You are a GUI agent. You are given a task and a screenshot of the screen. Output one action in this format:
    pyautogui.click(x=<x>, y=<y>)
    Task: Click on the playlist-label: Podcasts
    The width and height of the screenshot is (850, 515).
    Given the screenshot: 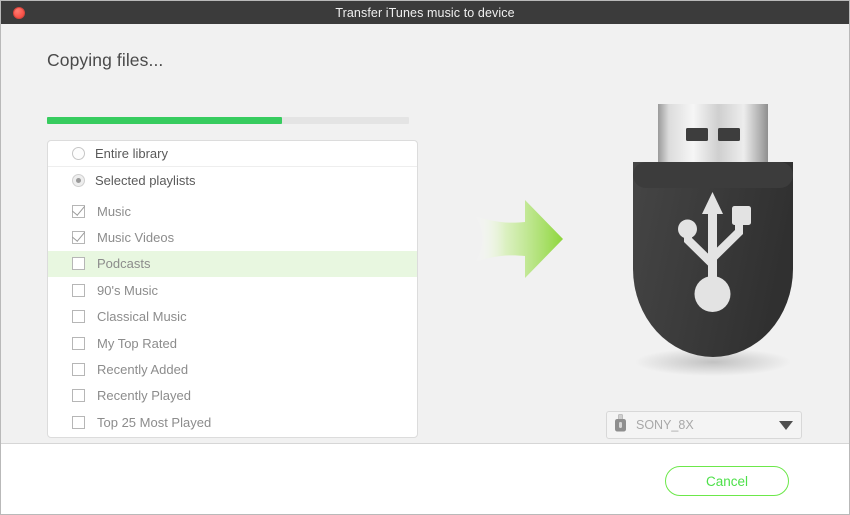 What is the action you would take?
    pyautogui.click(x=124, y=264)
    